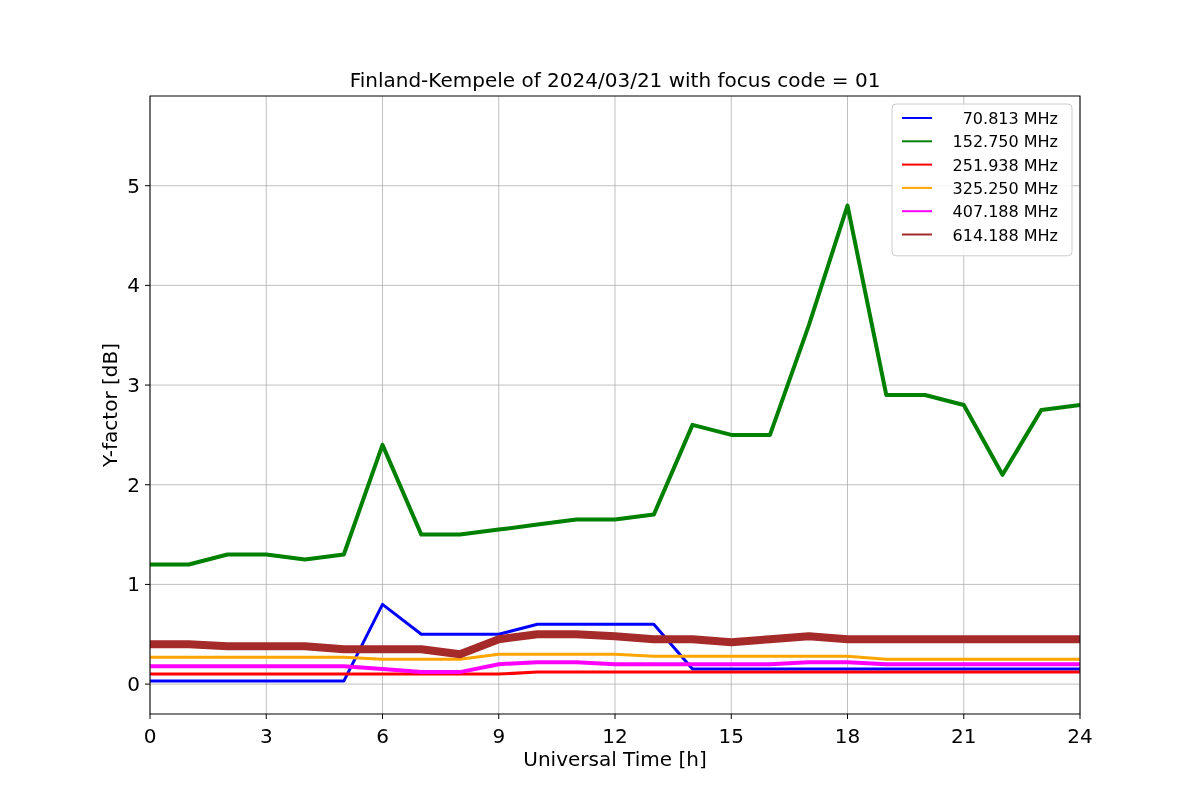 The width and height of the screenshot is (1200, 800). What do you see at coordinates (847, 736) in the screenshot?
I see `tick-label: 18` at bounding box center [847, 736].